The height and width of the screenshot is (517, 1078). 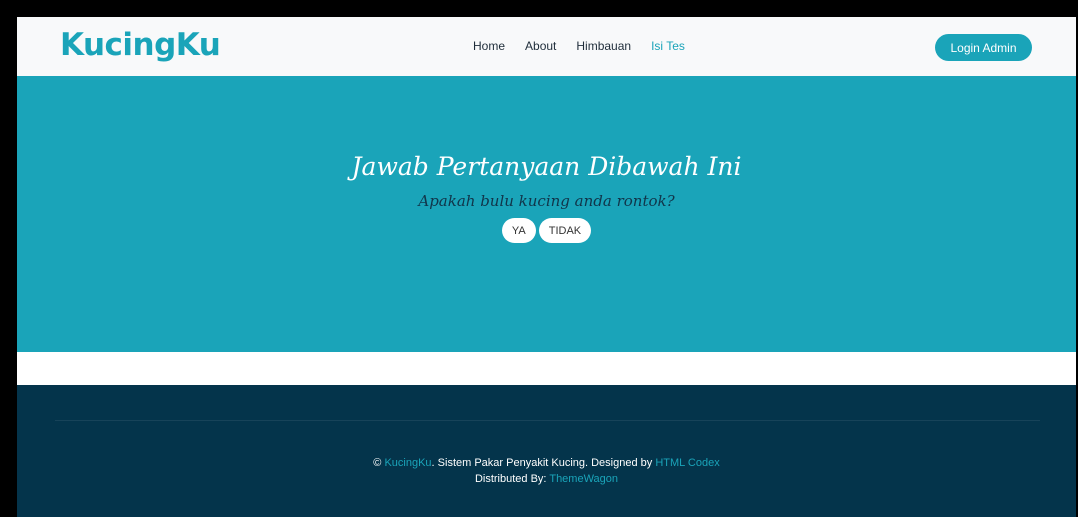 What do you see at coordinates (377, 463) in the screenshot?
I see `copyright-symbol: ©` at bounding box center [377, 463].